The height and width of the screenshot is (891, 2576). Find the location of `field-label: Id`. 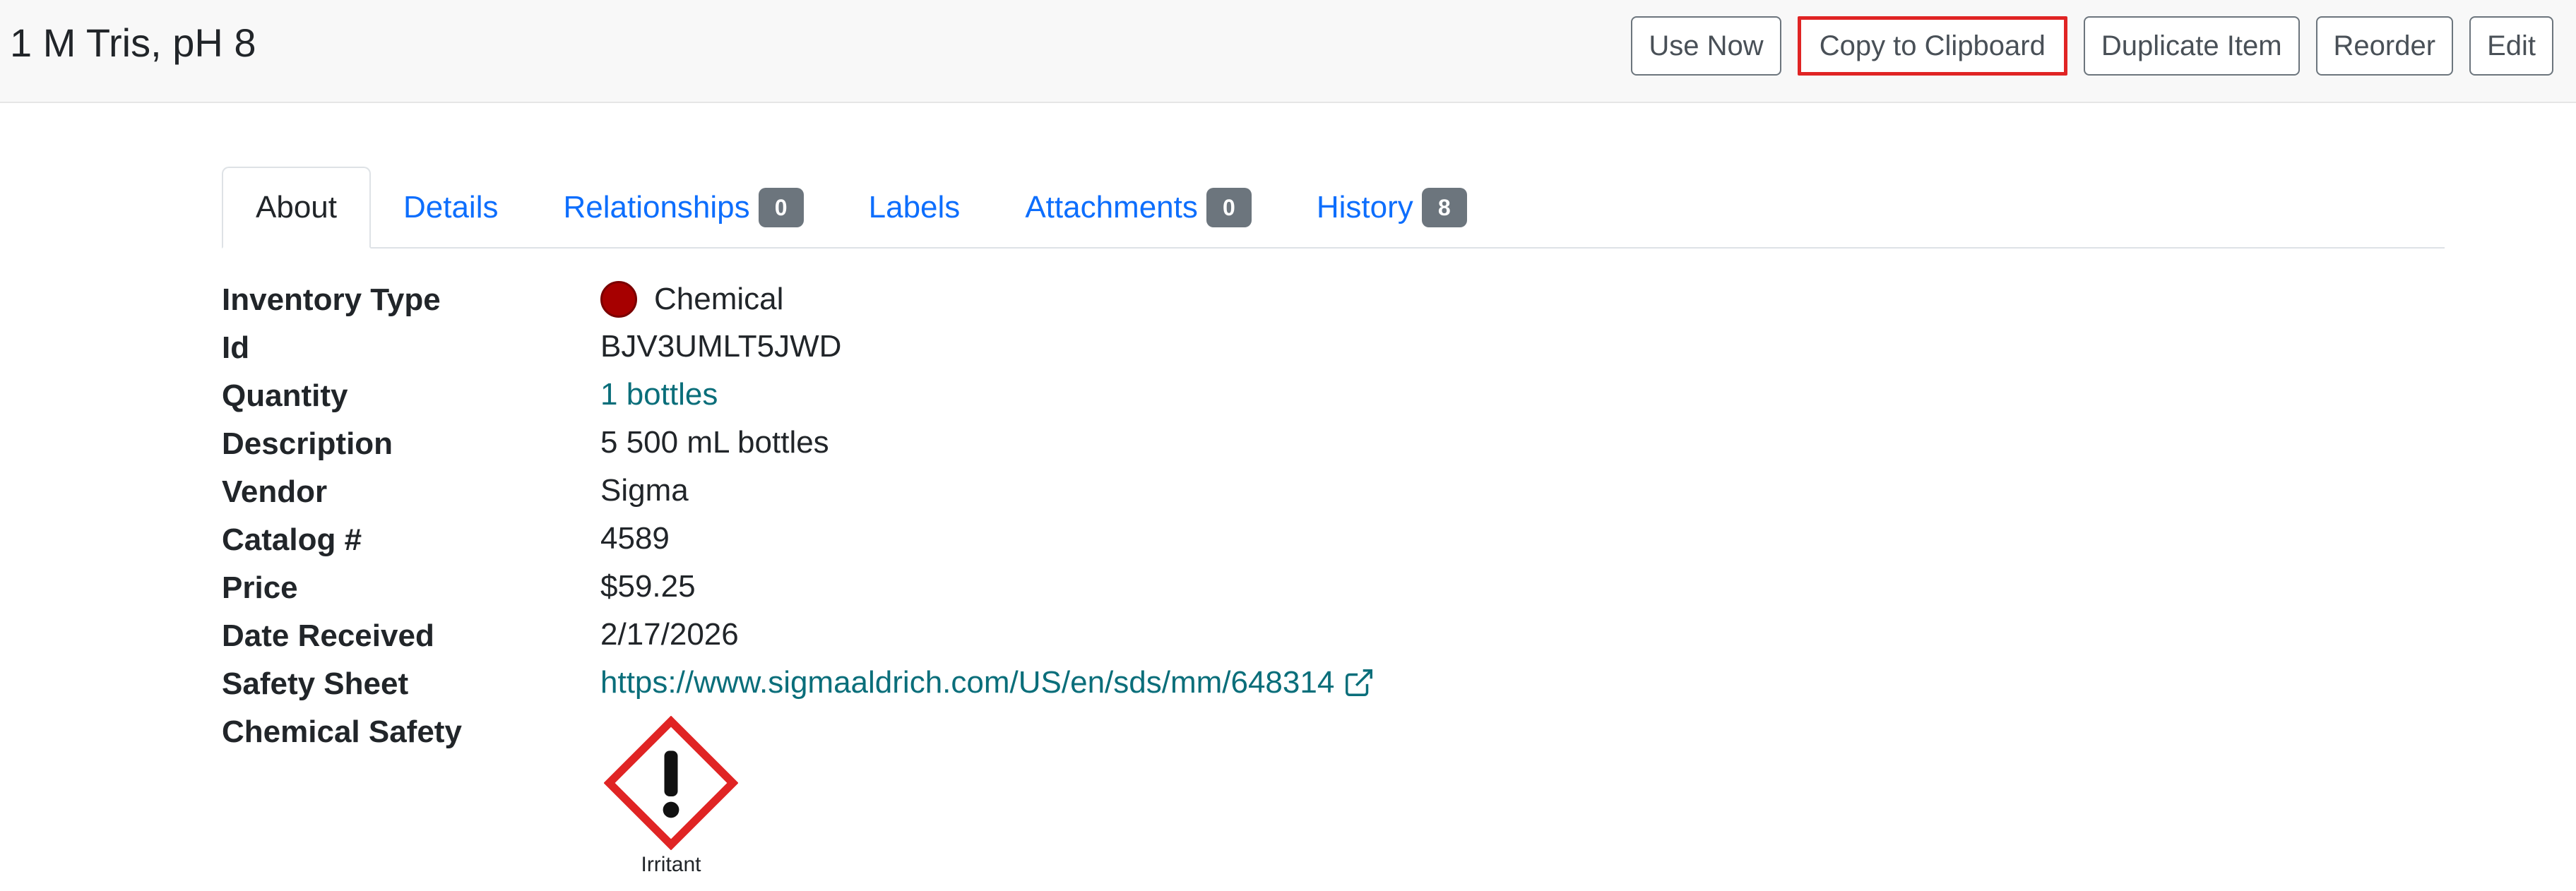

field-label: Id is located at coordinates (236, 347).